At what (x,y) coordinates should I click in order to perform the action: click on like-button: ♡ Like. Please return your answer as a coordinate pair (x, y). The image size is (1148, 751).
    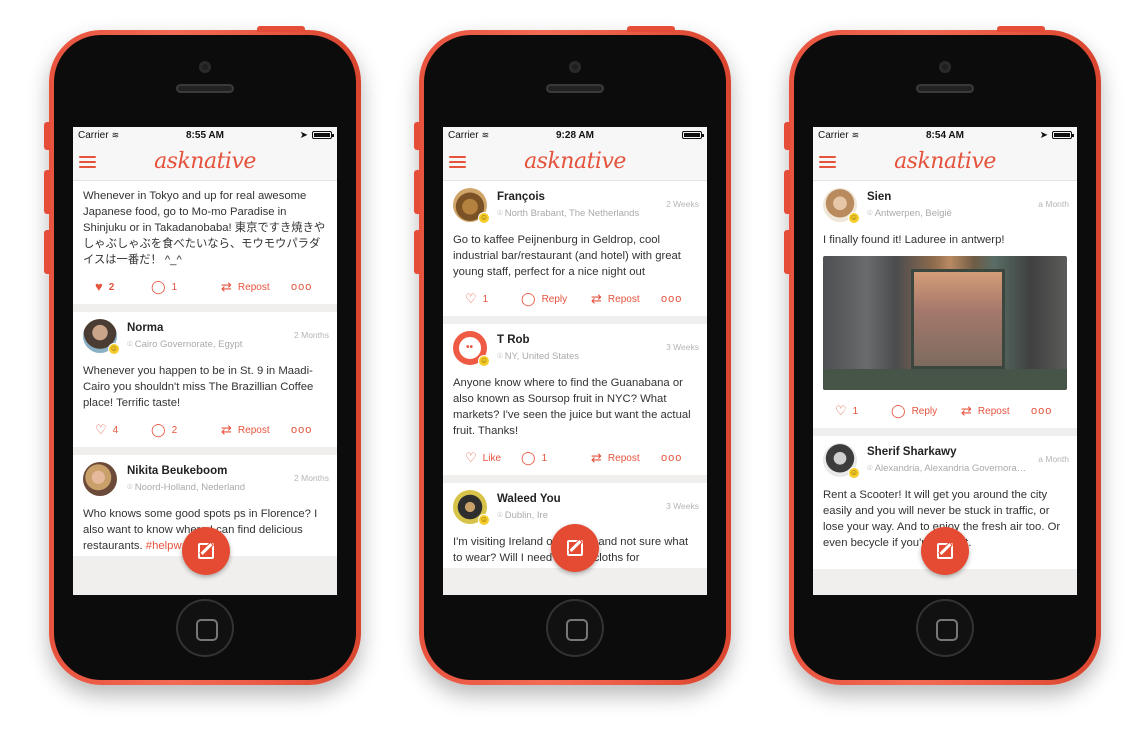
    Looking at the image, I should click on (487, 457).